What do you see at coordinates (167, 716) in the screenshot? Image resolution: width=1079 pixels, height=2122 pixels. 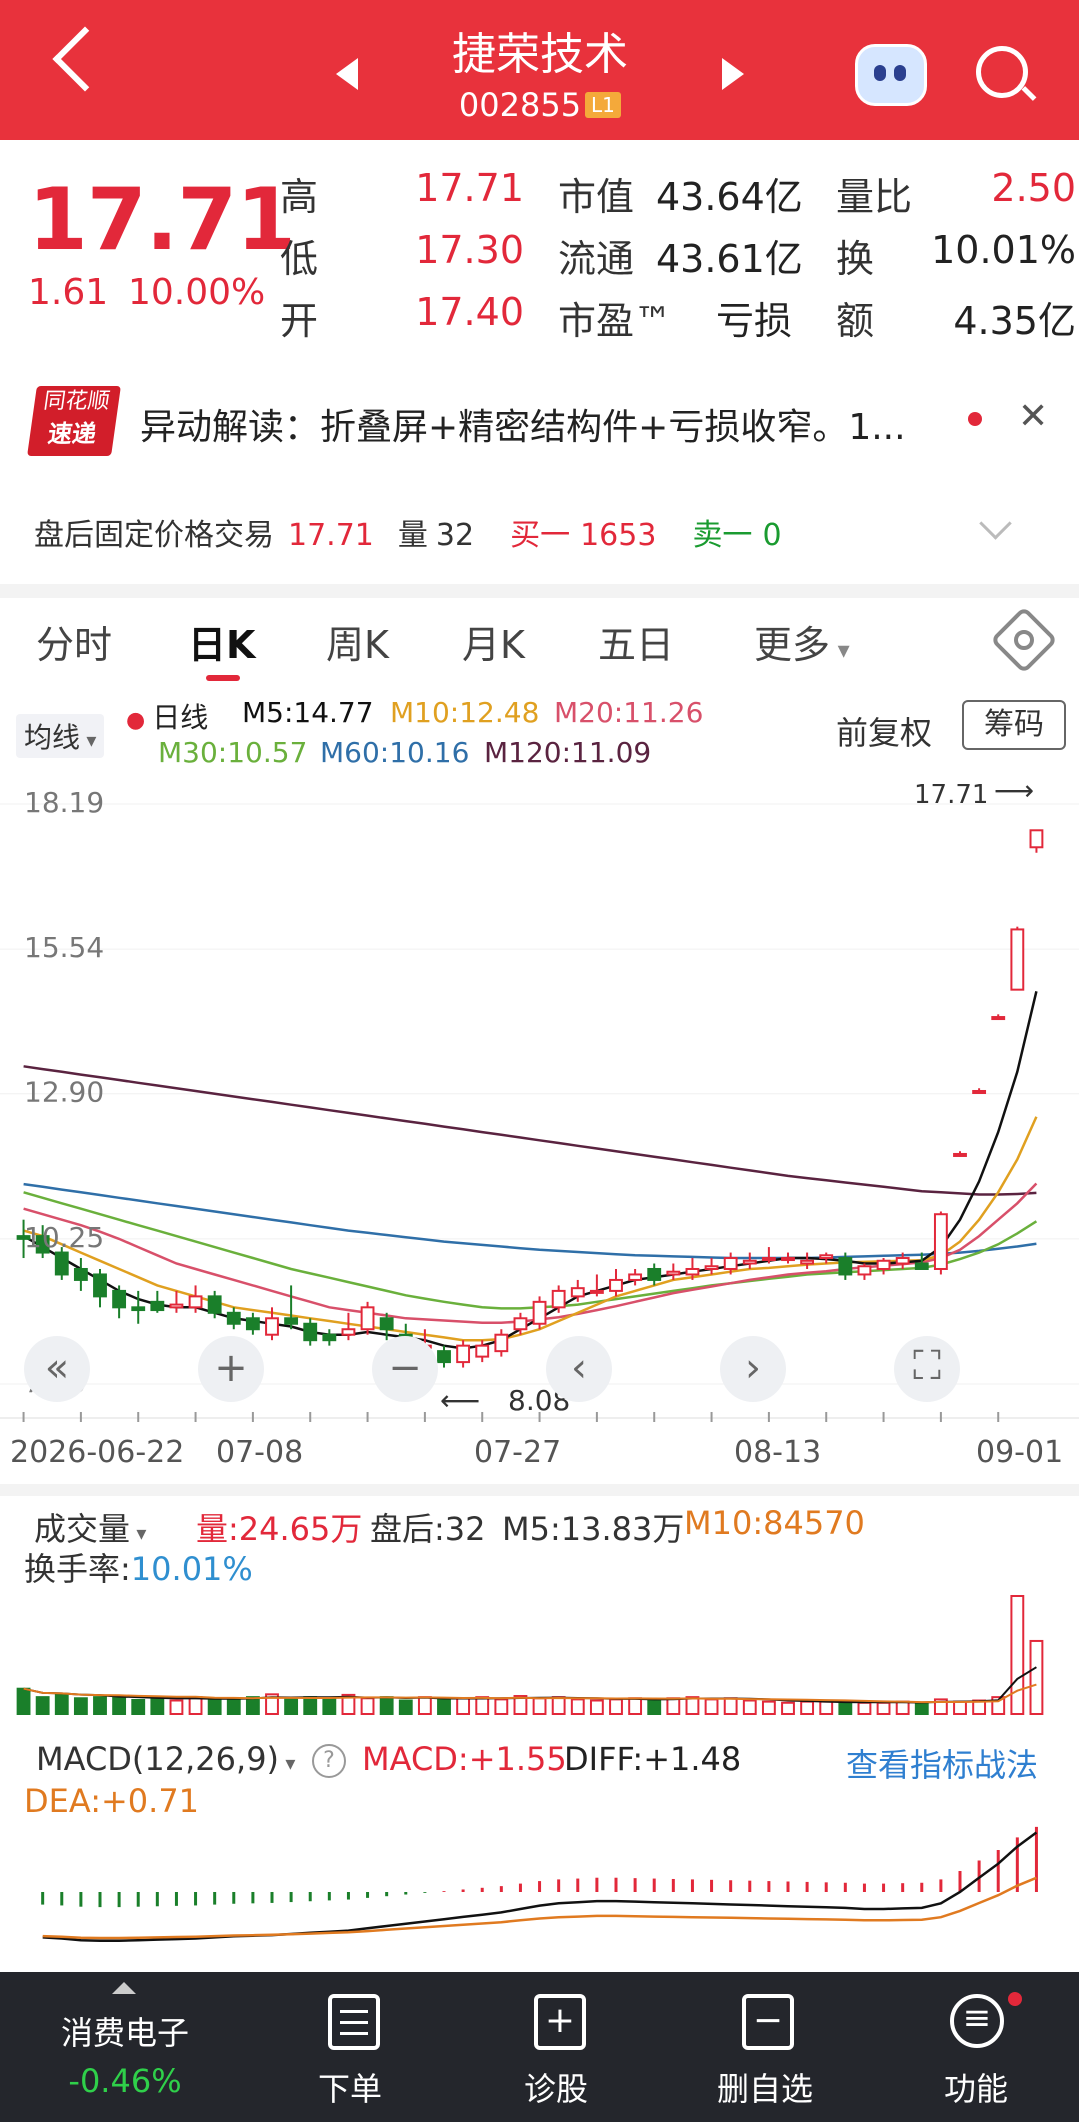 I see `dayline-legend: ● 日线` at bounding box center [167, 716].